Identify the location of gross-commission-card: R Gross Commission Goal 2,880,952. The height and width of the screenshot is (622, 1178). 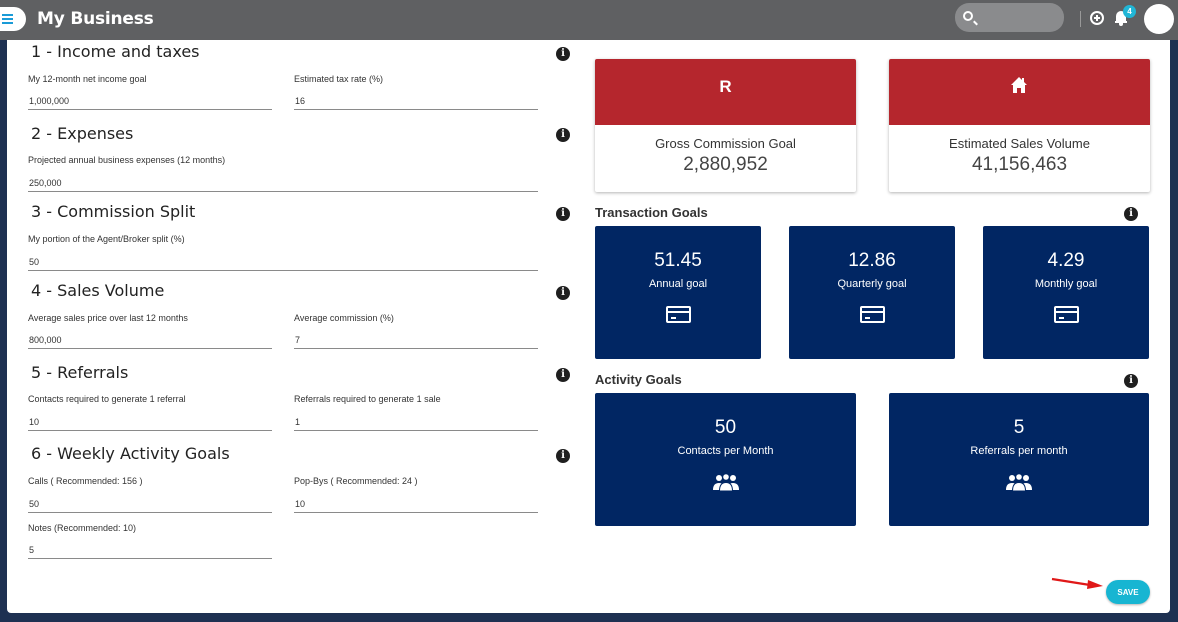
(725, 125).